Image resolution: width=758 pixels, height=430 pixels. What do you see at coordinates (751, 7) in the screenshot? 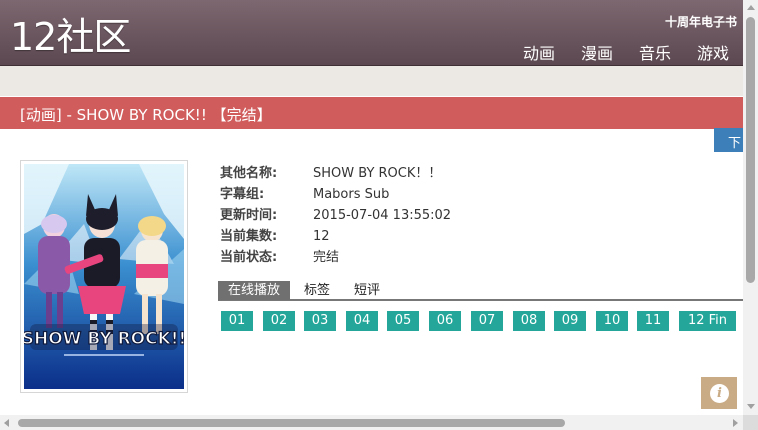
I see `scroll-up-arrow-icon` at bounding box center [751, 7].